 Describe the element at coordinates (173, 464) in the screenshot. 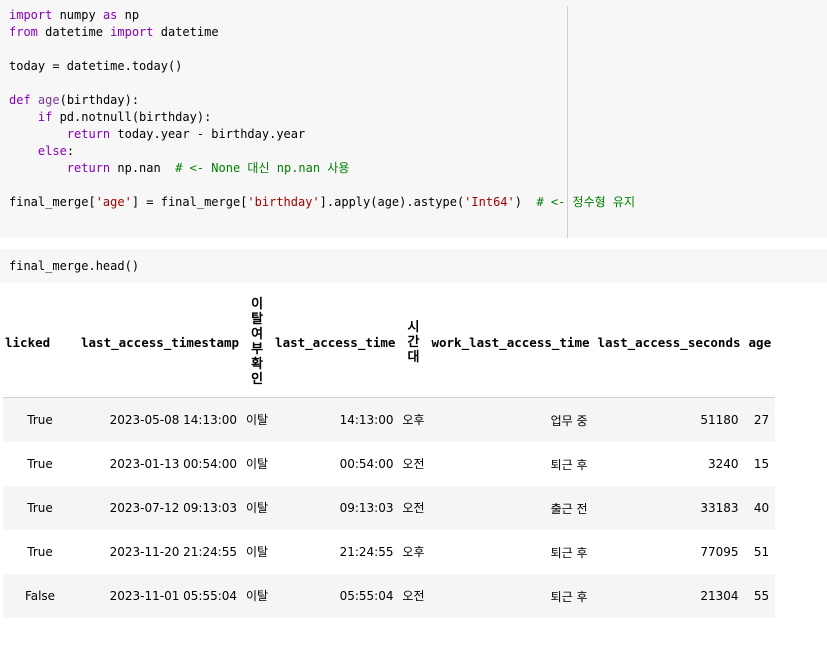

I see `cell-timestamp: 2023-01-13 00:54:00` at that location.